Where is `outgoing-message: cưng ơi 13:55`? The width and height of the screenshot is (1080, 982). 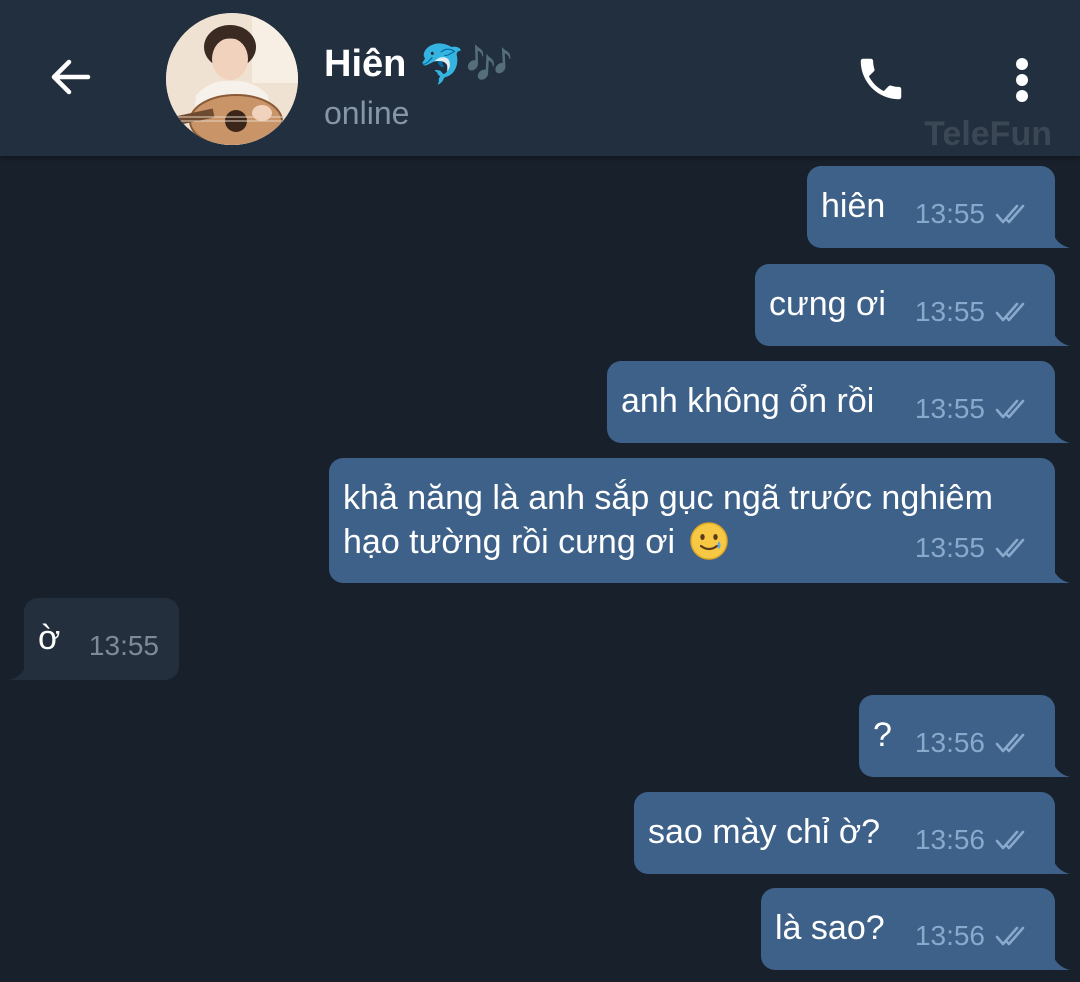 outgoing-message: cưng ơi 13:55 is located at coordinates (912, 305).